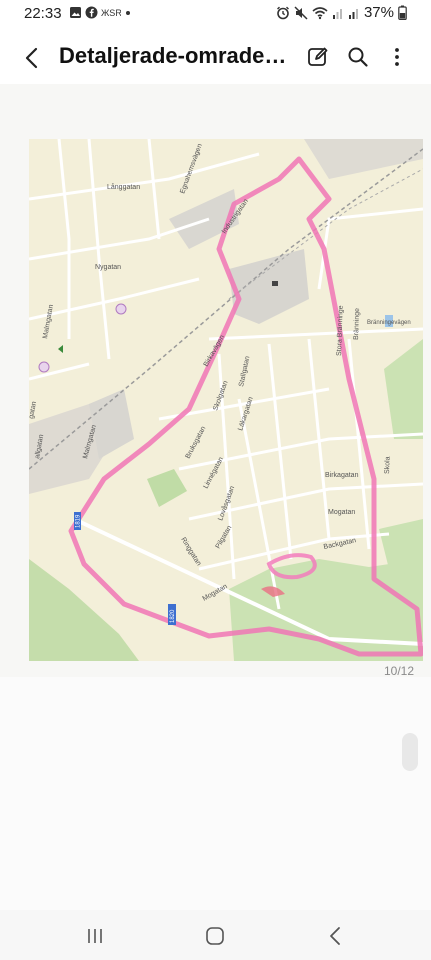  I want to click on gallery-icon, so click(75, 12).